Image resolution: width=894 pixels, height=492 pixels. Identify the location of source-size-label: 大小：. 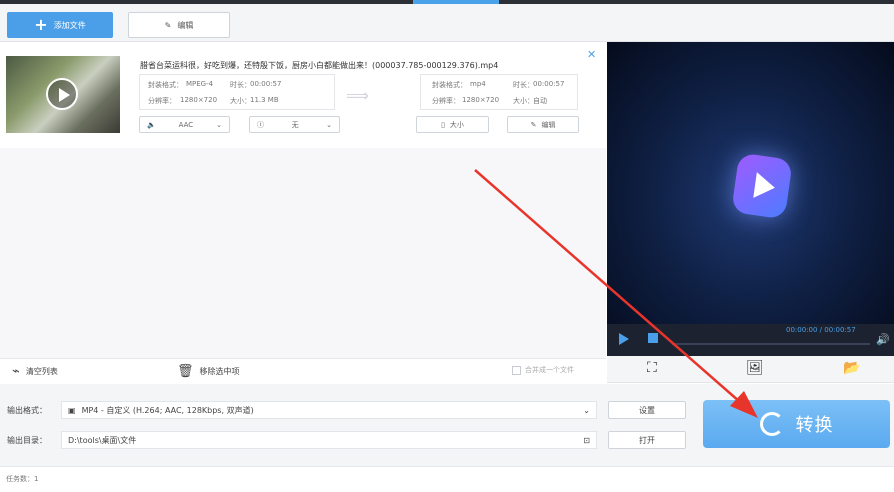
(240, 101).